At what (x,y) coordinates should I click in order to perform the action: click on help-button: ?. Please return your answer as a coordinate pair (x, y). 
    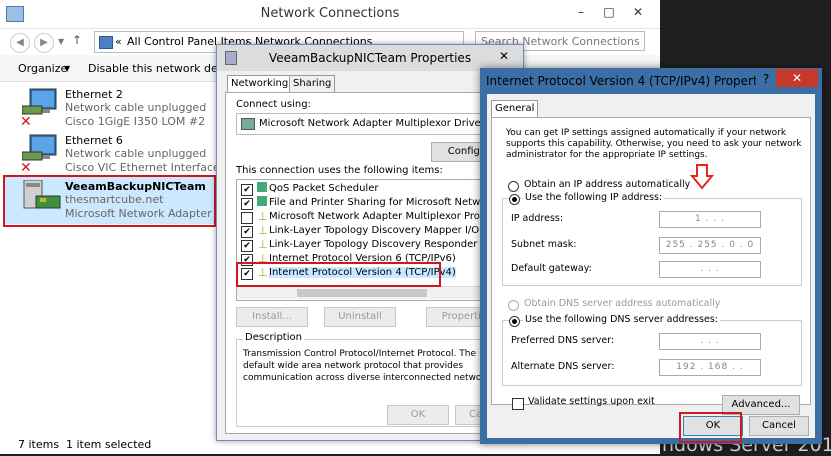
    Looking at the image, I should click on (766, 79).